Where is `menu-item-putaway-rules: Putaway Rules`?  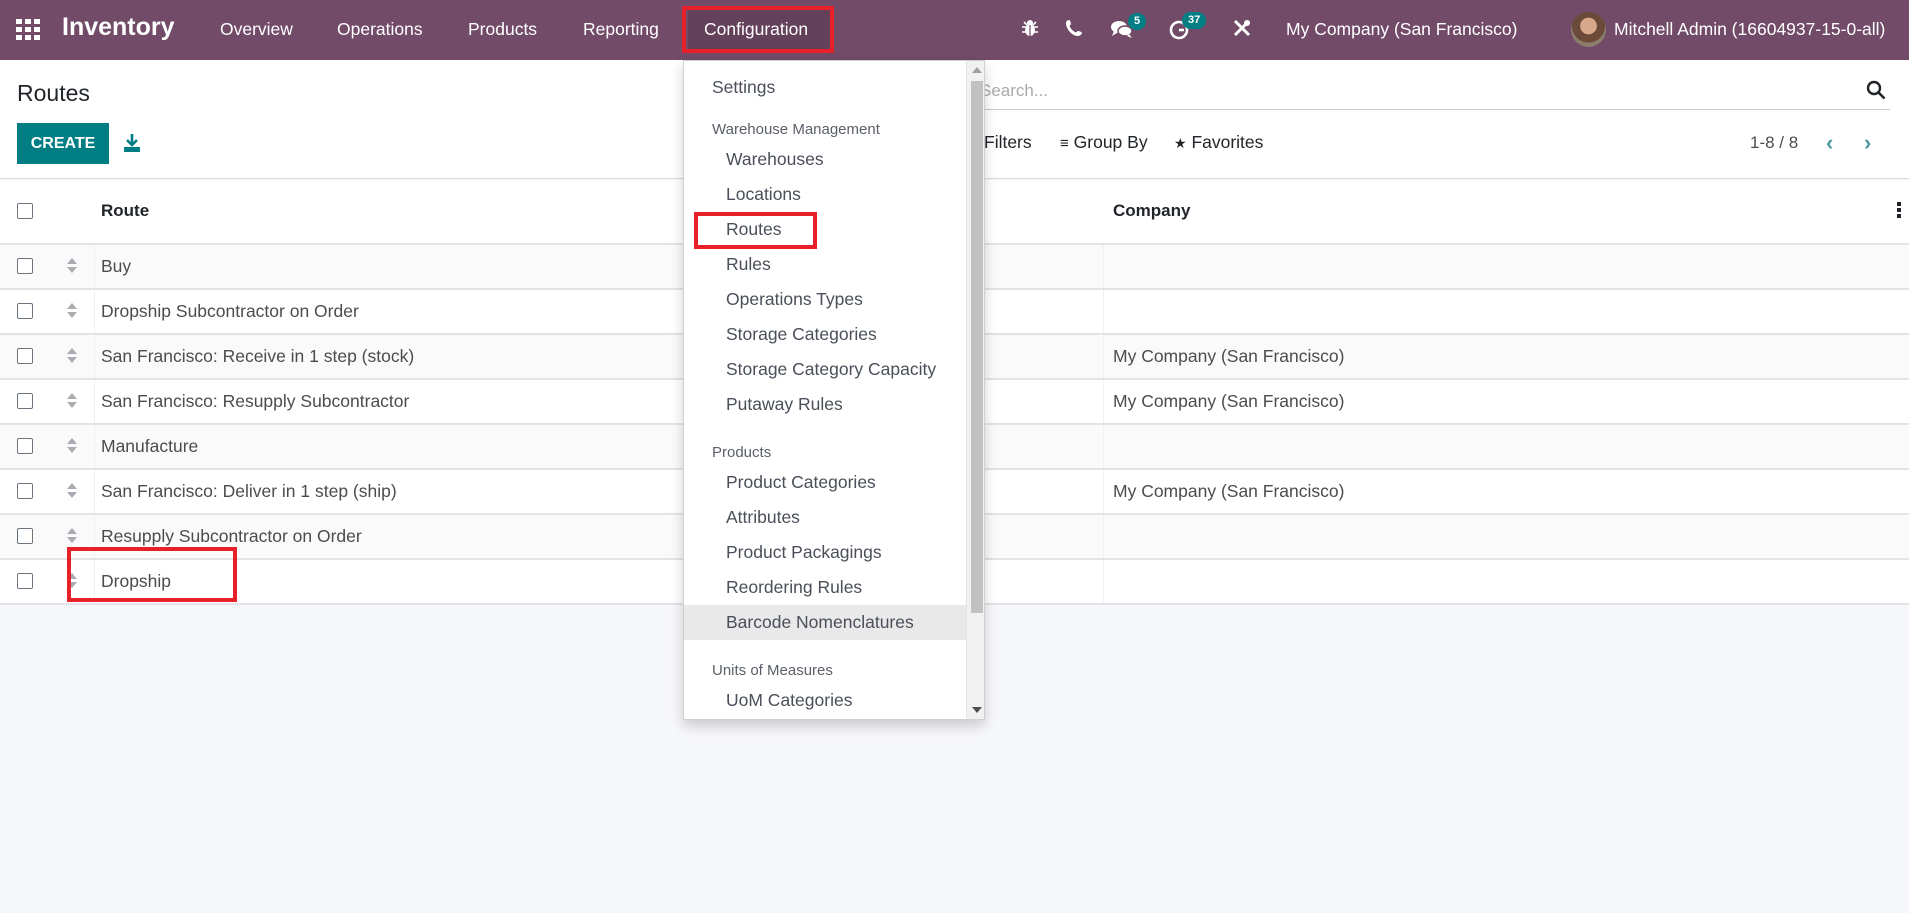
menu-item-putaway-rules: Putaway Rules is located at coordinates (825, 404).